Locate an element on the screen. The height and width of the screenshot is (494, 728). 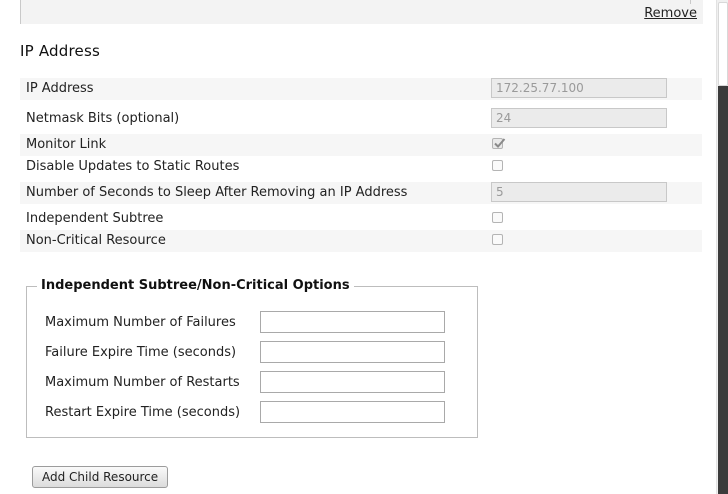
non-critical-checkbox is located at coordinates (497, 239).